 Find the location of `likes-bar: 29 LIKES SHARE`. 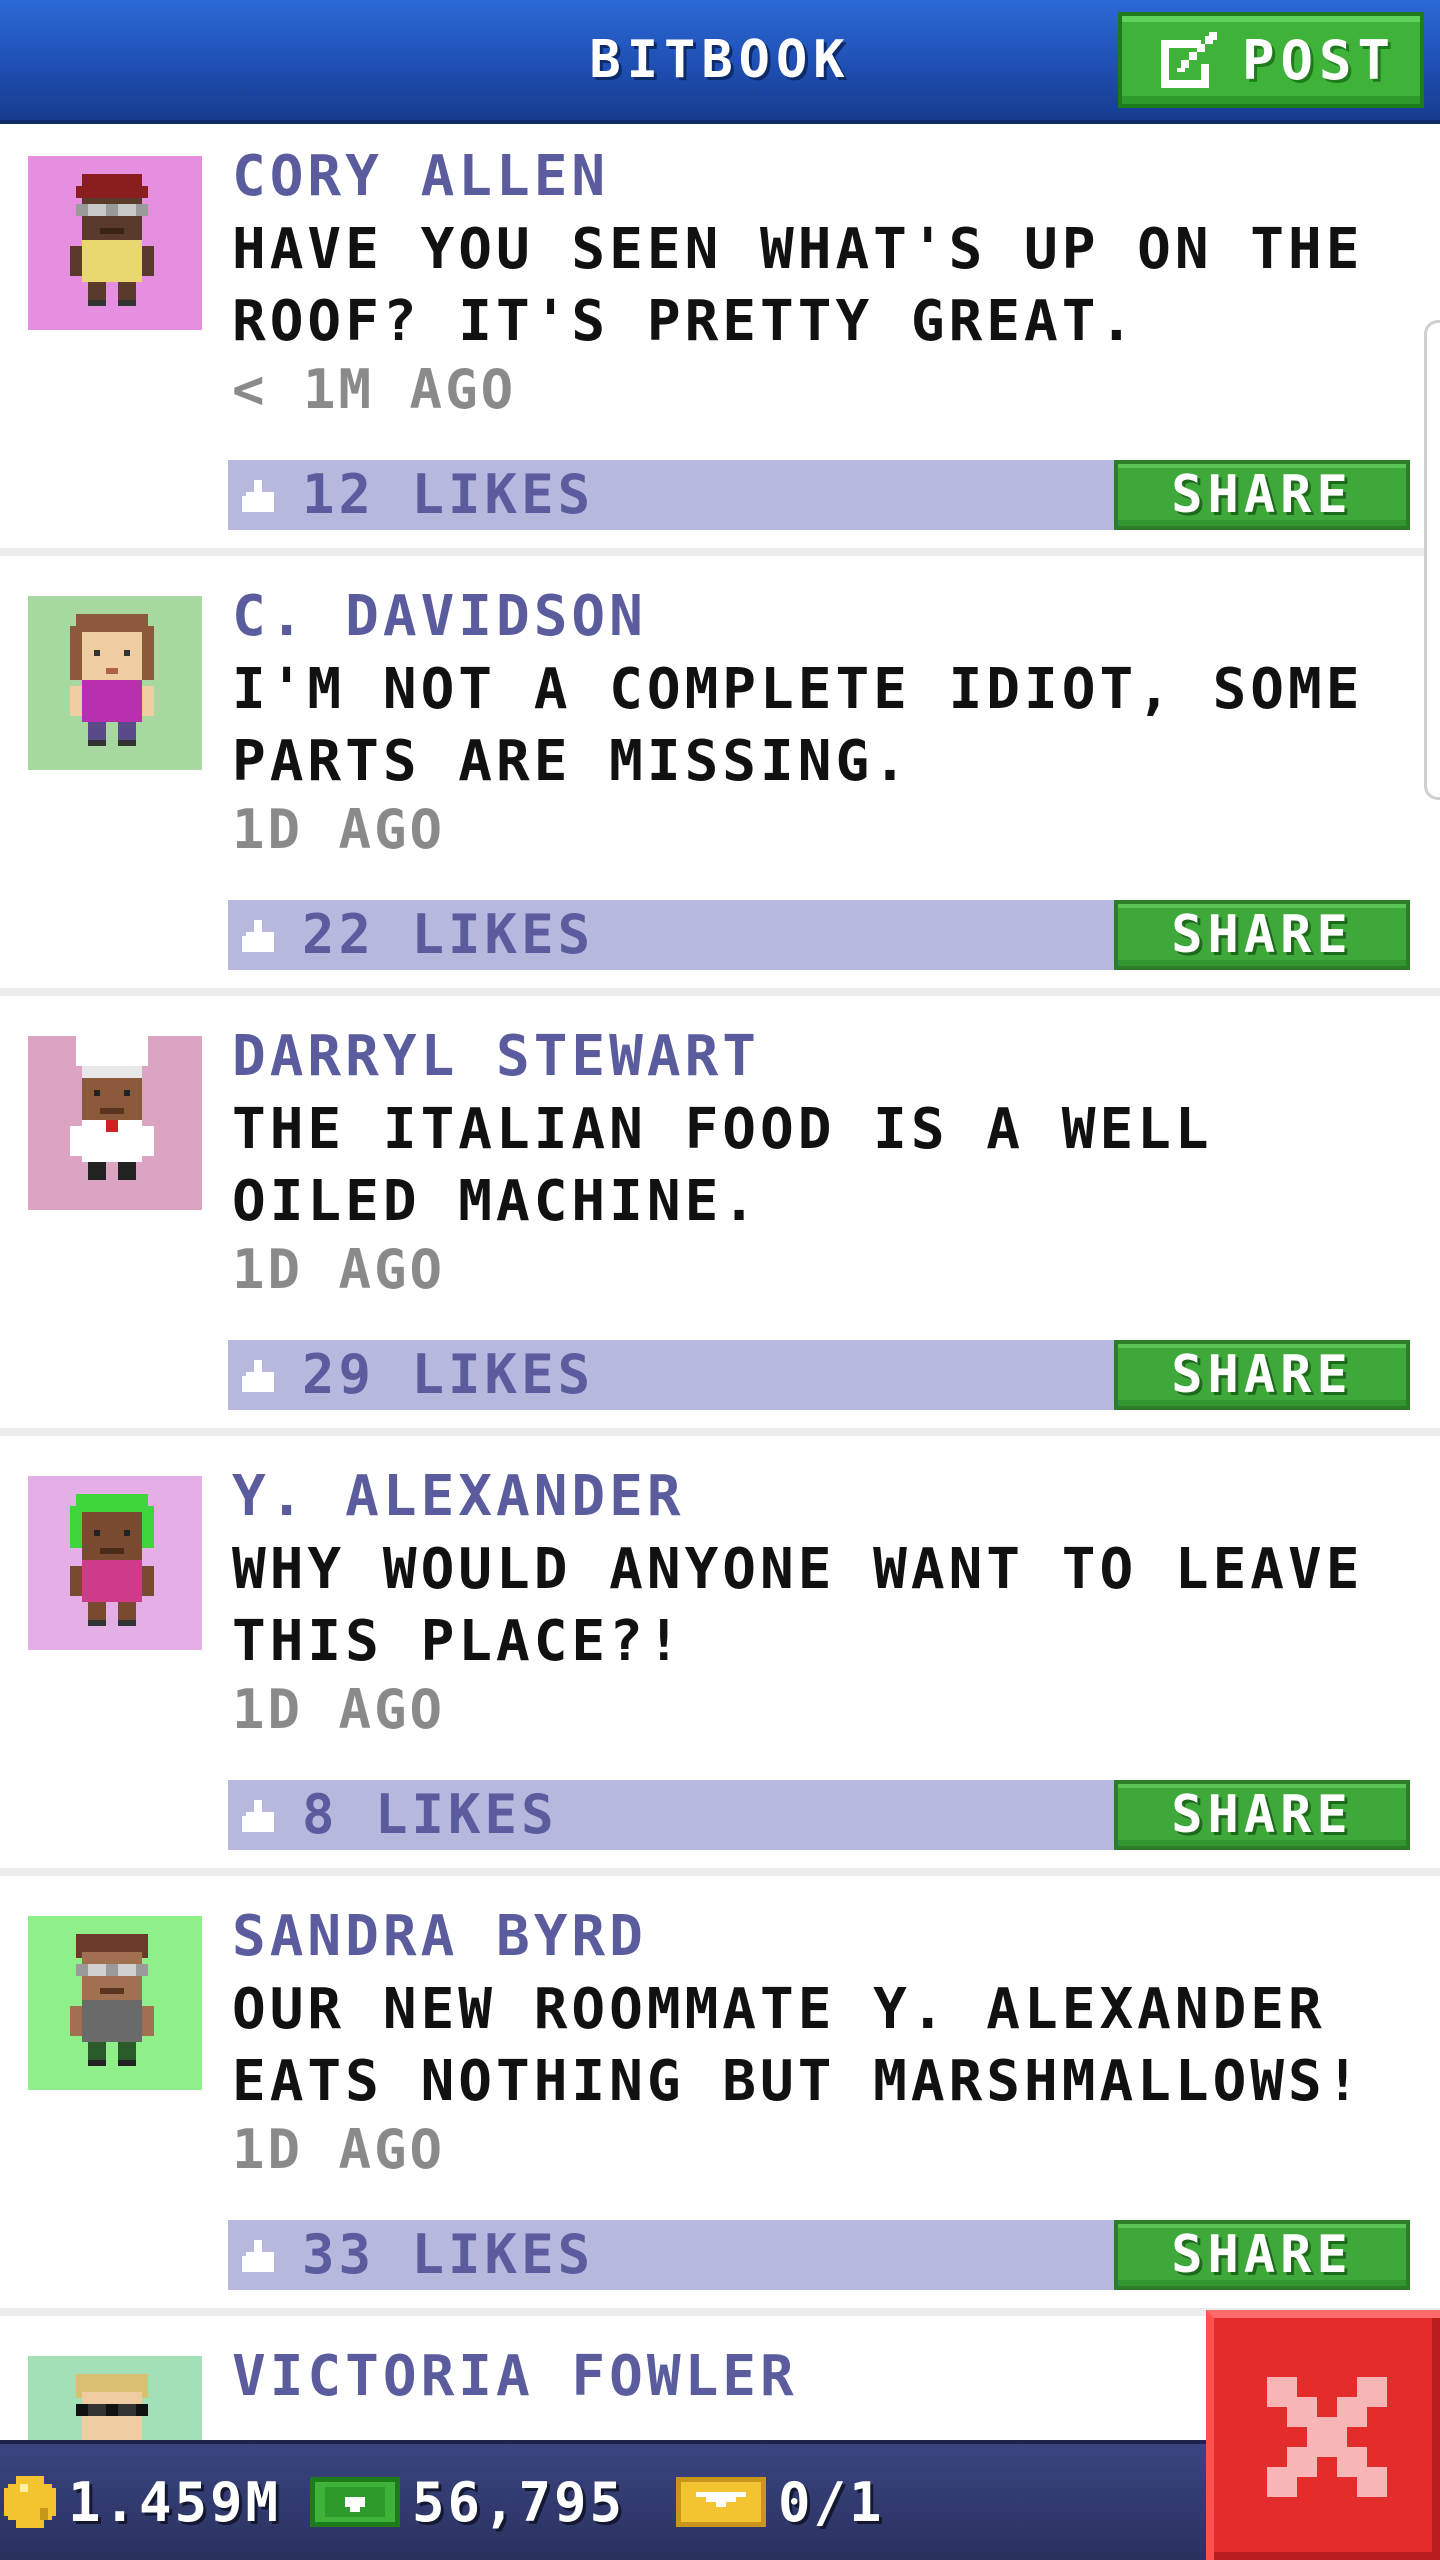

likes-bar: 29 LIKES SHARE is located at coordinates (819, 1375).